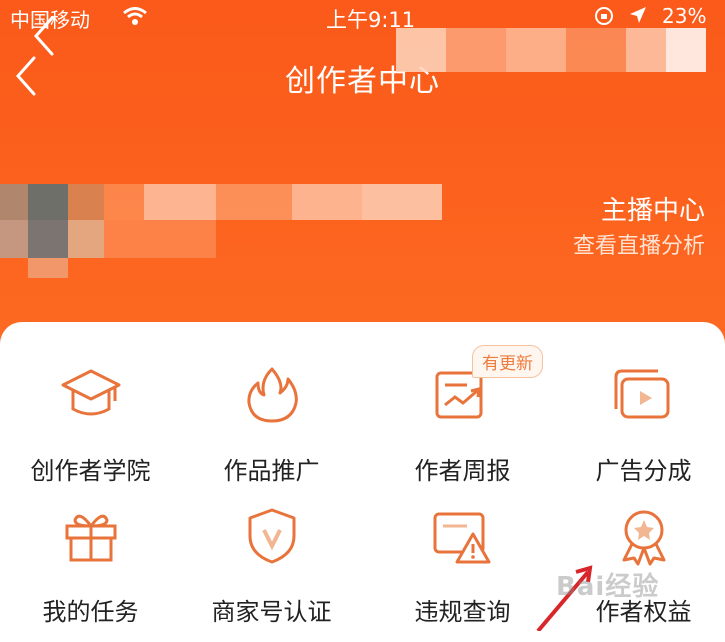  Describe the element at coordinates (271, 536) in the screenshot. I see `verify-shield-icon` at that location.